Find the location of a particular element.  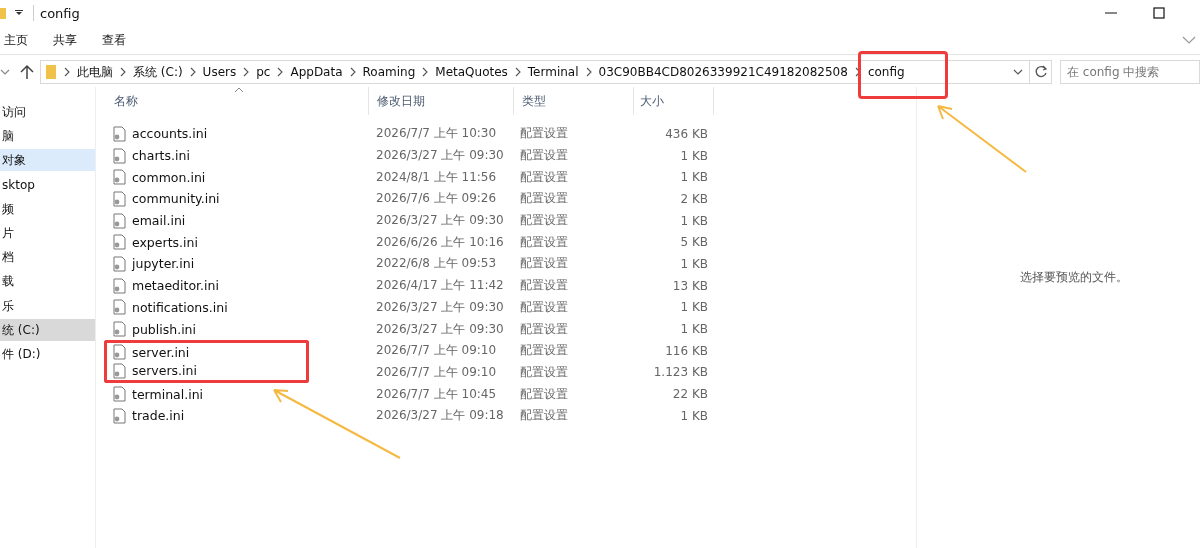

breadcrumb: 系统 (C:) is located at coordinates (158, 72).